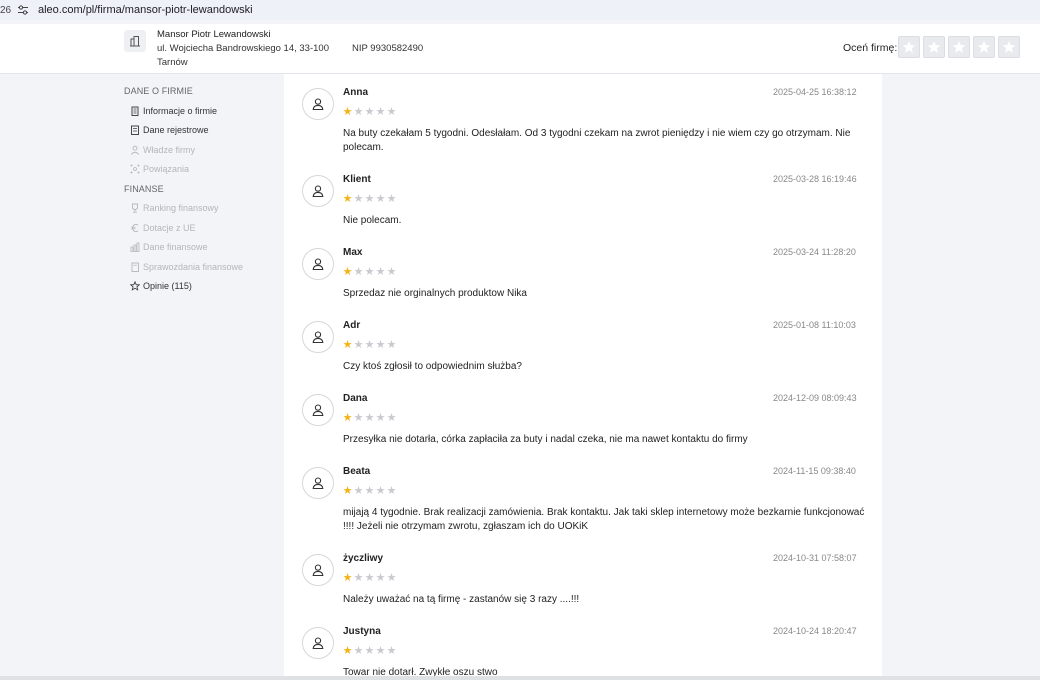 This screenshot has height=680, width=1040. I want to click on sidebar-item-label: Sprawozdania finansowe, so click(193, 266).